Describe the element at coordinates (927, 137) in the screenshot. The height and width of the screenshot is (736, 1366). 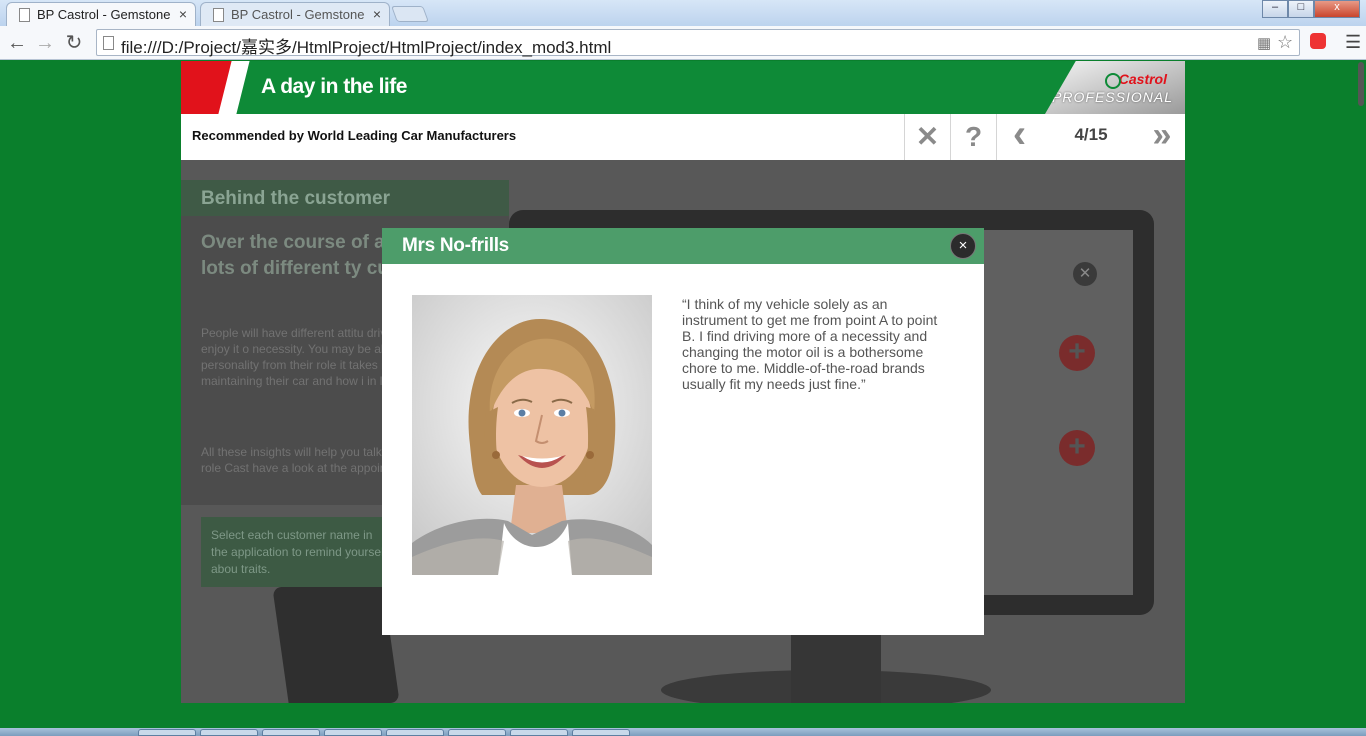
I see `exit-button: ✕` at that location.